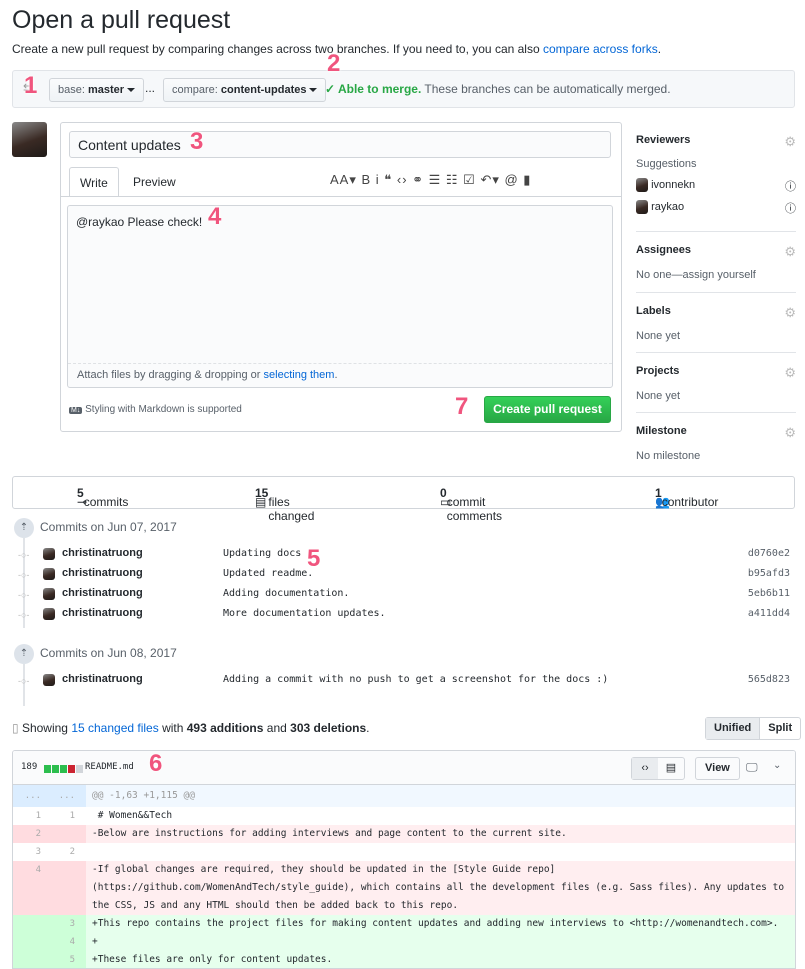  I want to click on chevron-down-icon: ⌄, so click(777, 765).